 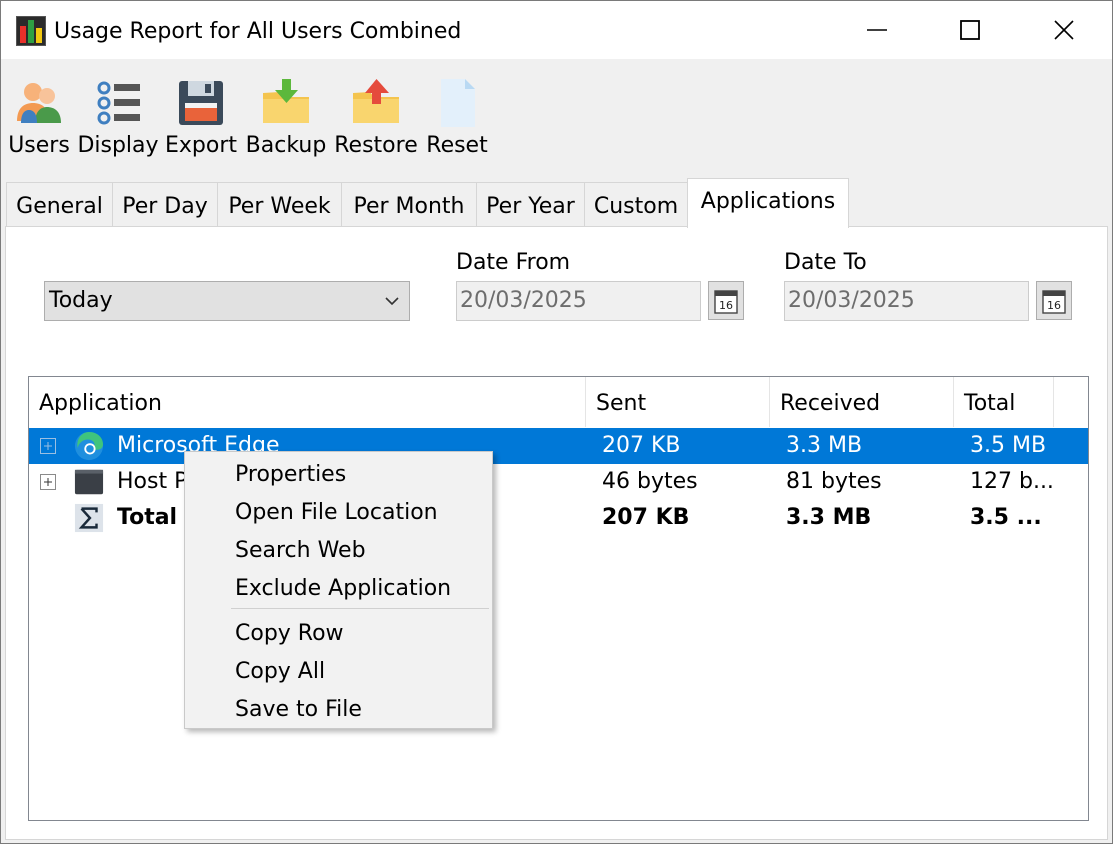 I want to click on floppy-disk-icon, so click(x=201, y=103).